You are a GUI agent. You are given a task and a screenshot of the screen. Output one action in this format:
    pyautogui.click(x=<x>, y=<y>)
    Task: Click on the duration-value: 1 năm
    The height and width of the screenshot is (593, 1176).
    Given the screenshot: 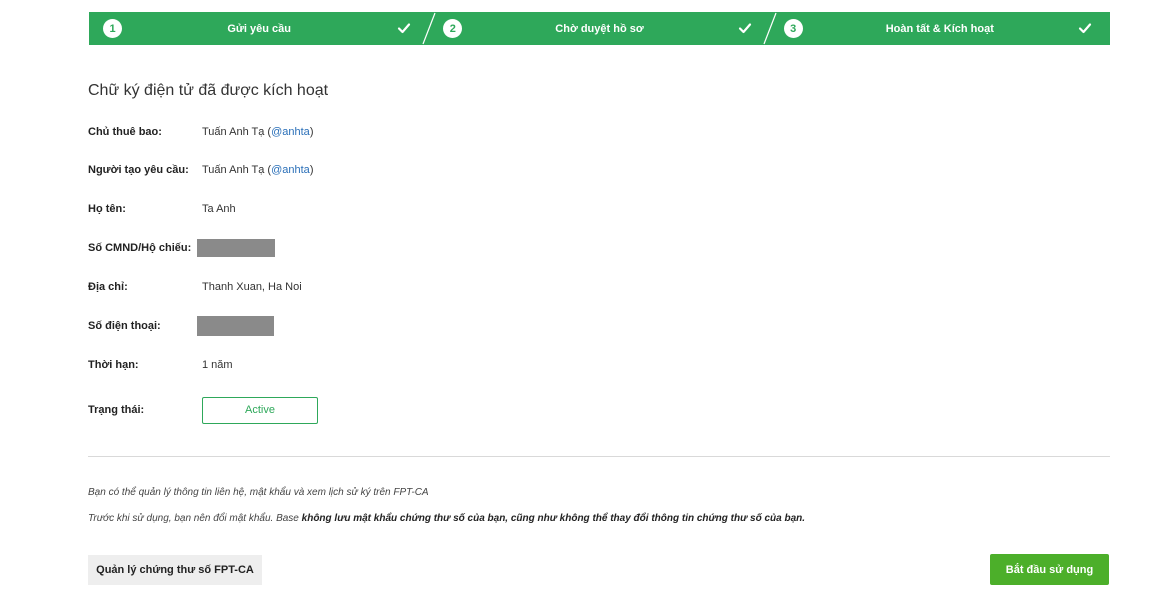 What is the action you would take?
    pyautogui.click(x=217, y=365)
    